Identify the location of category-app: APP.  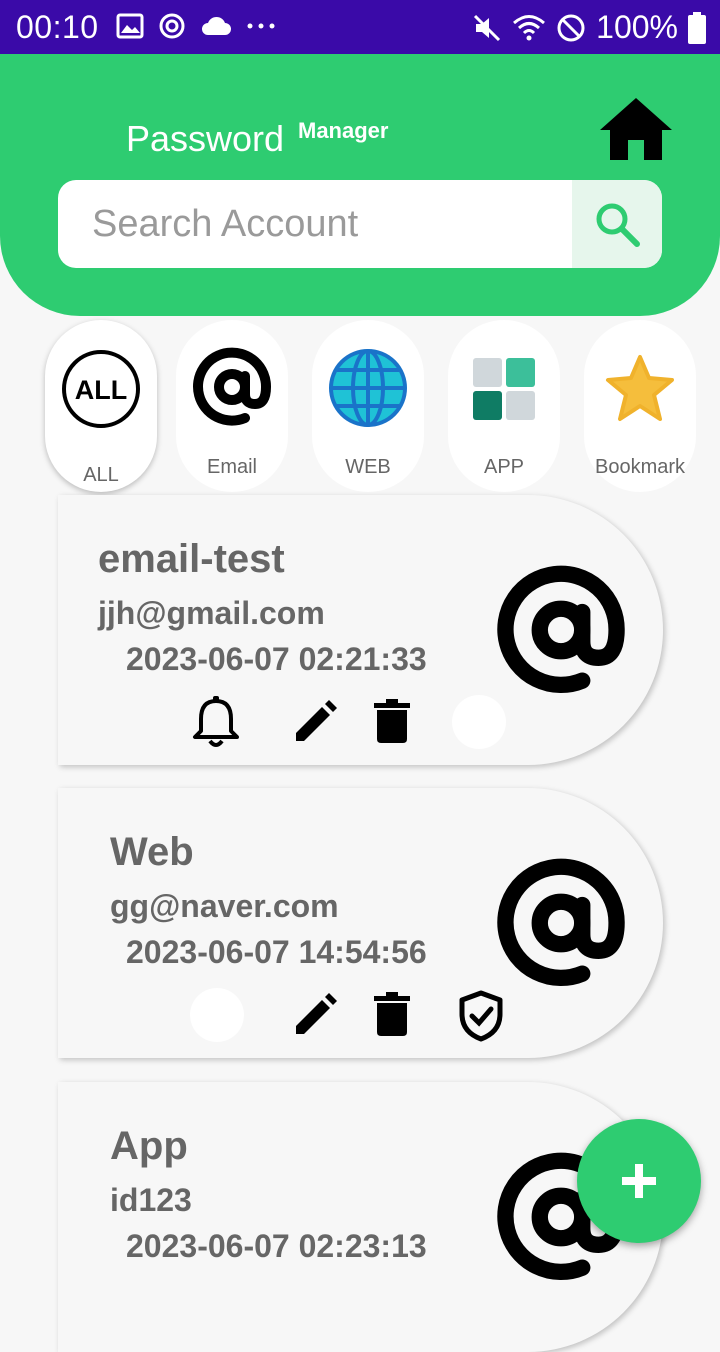
(504, 406).